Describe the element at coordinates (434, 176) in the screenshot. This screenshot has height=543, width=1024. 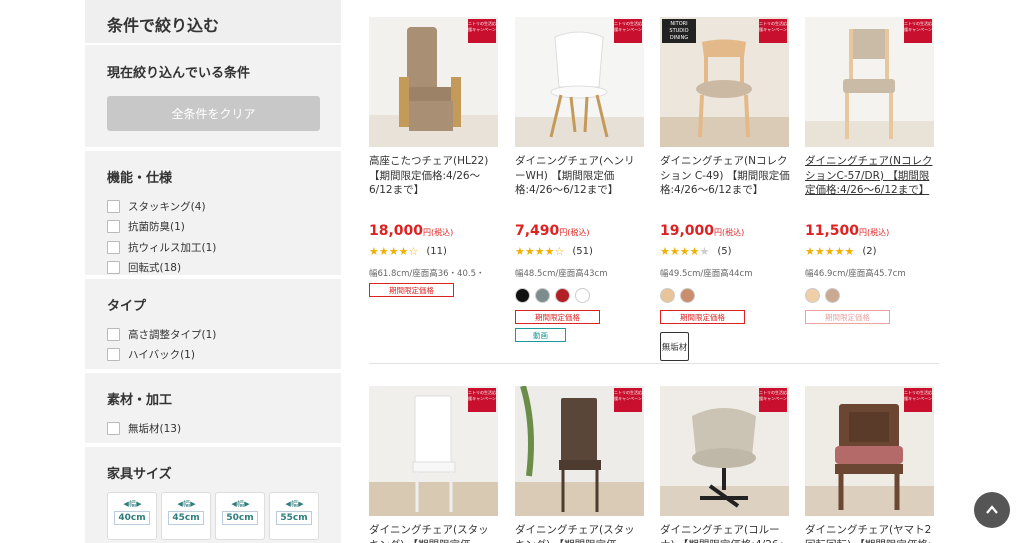
I see `product-name: 高座こたつチェア(HL22) 【期間限定価格:4/26～6/12まで】` at that location.